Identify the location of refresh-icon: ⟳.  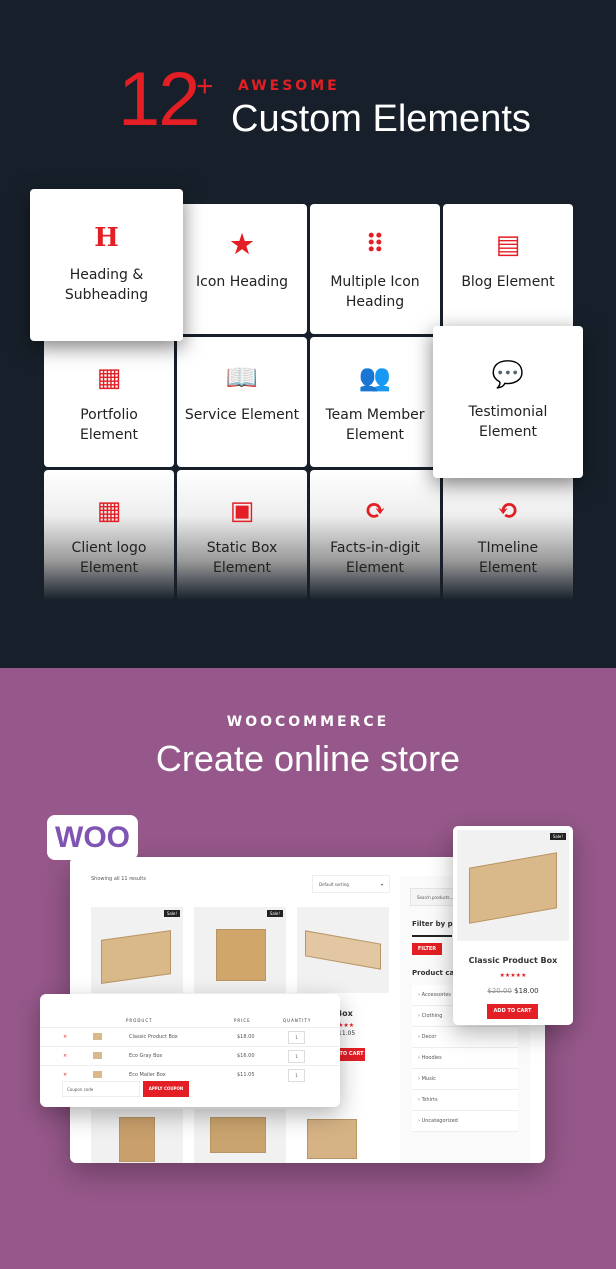
(375, 511).